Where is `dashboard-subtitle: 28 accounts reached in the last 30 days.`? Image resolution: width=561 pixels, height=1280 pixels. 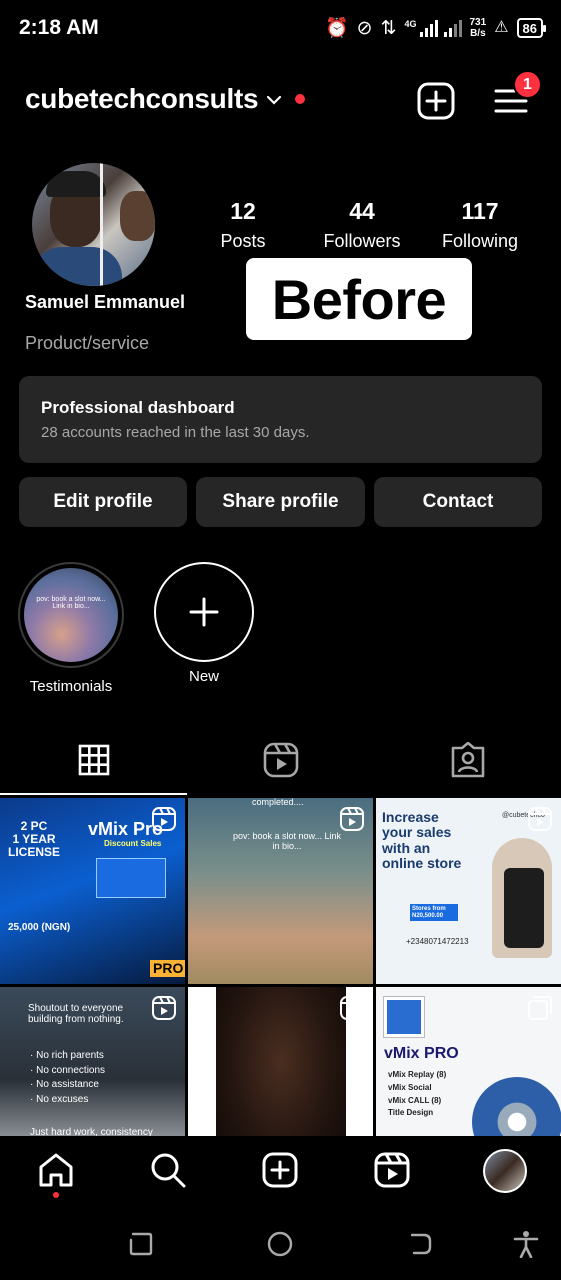
dashboard-subtitle: 28 accounts reached in the last 30 days. is located at coordinates (175, 432).